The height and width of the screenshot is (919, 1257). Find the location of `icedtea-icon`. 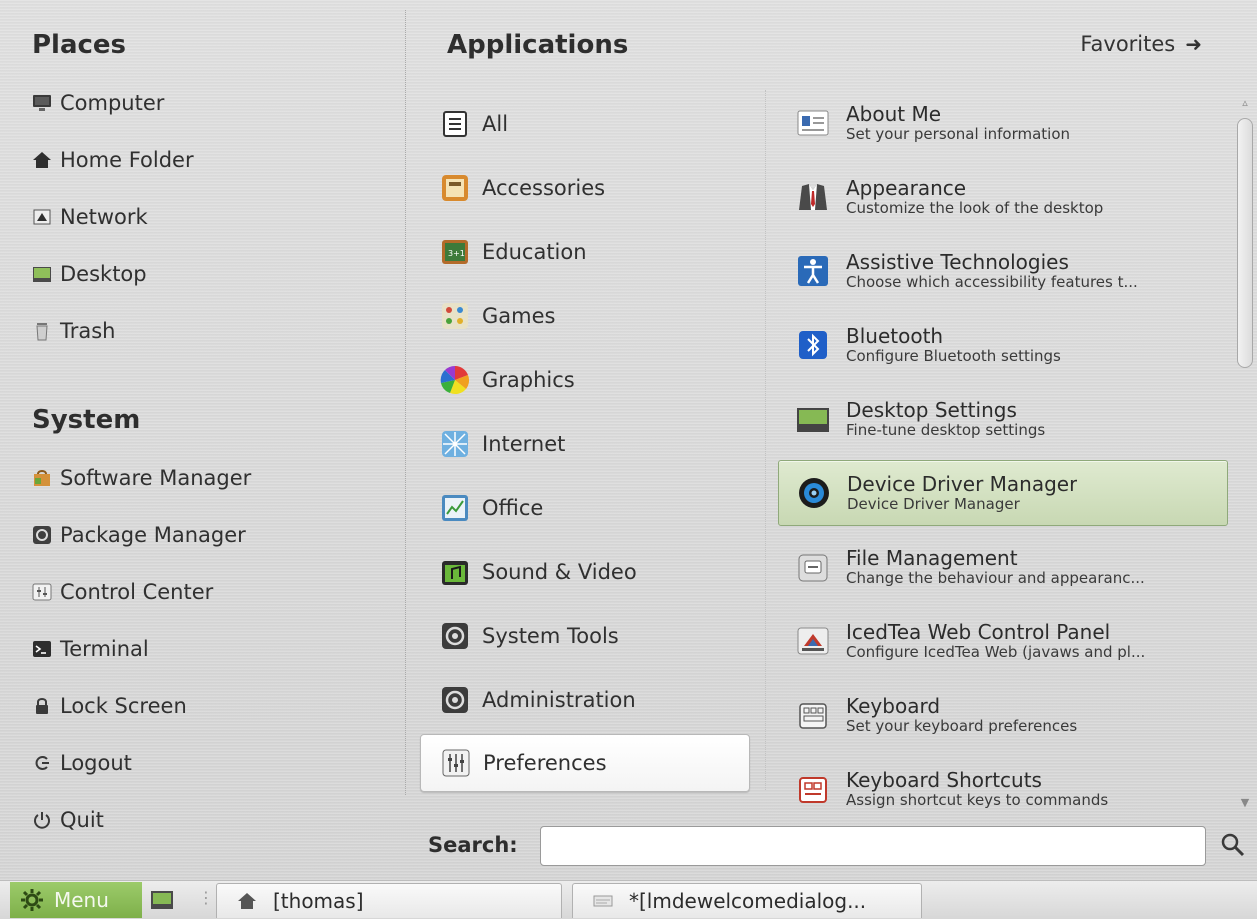

icedtea-icon is located at coordinates (813, 641).